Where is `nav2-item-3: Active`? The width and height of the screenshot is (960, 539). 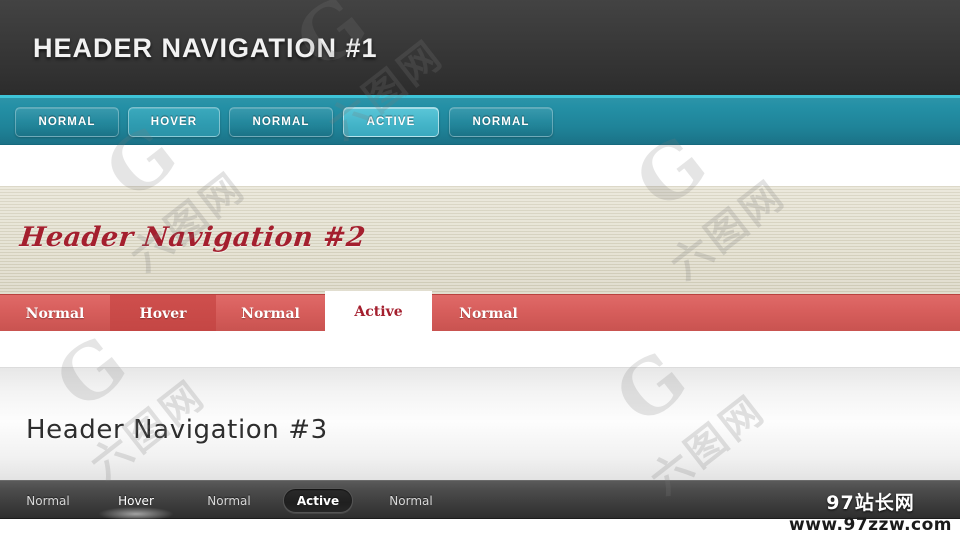 nav2-item-3: Active is located at coordinates (378, 311).